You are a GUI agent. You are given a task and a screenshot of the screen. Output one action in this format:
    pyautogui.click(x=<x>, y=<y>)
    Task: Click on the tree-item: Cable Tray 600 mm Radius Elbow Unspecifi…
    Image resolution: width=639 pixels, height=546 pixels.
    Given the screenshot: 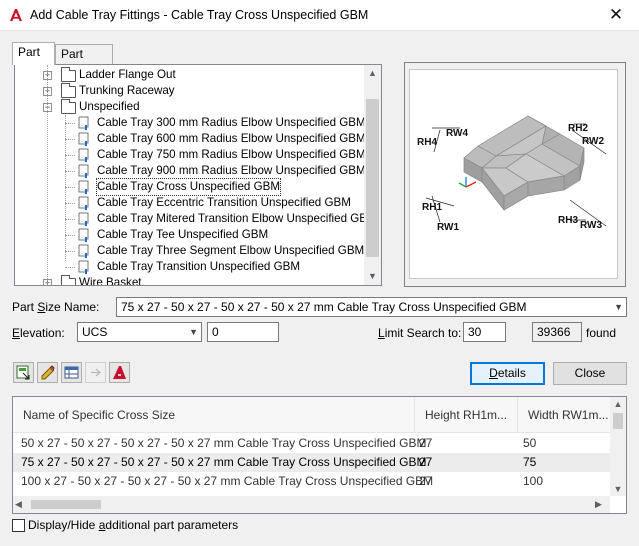 What is the action you would take?
    pyautogui.click(x=190, y=139)
    